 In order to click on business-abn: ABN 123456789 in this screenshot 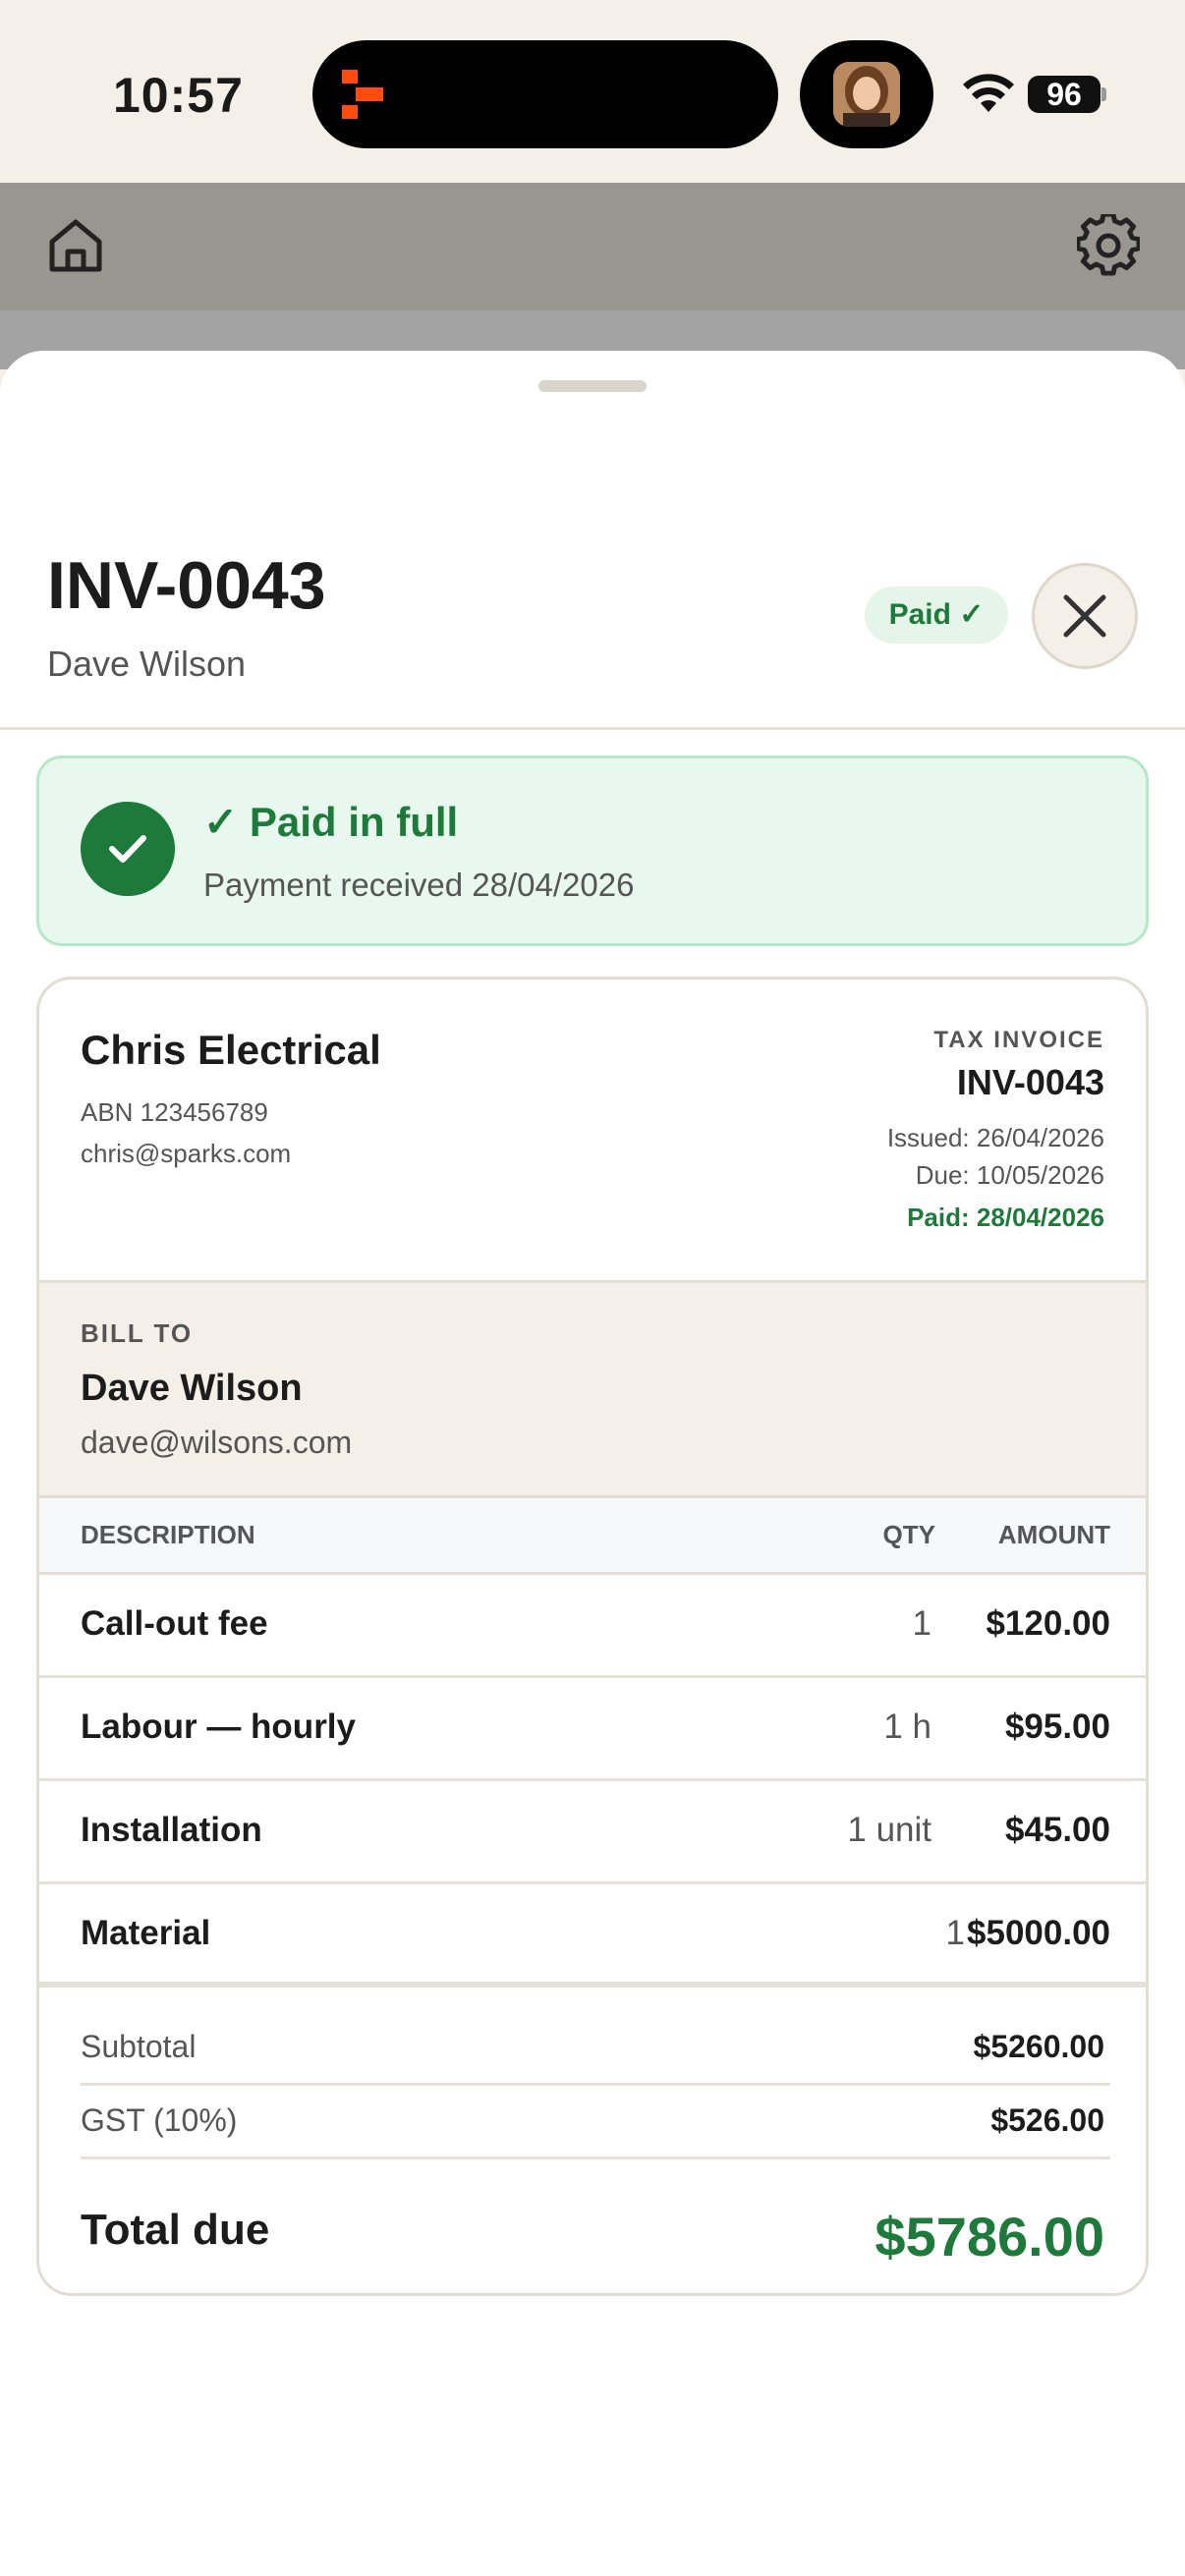, I will do `click(175, 1112)`.